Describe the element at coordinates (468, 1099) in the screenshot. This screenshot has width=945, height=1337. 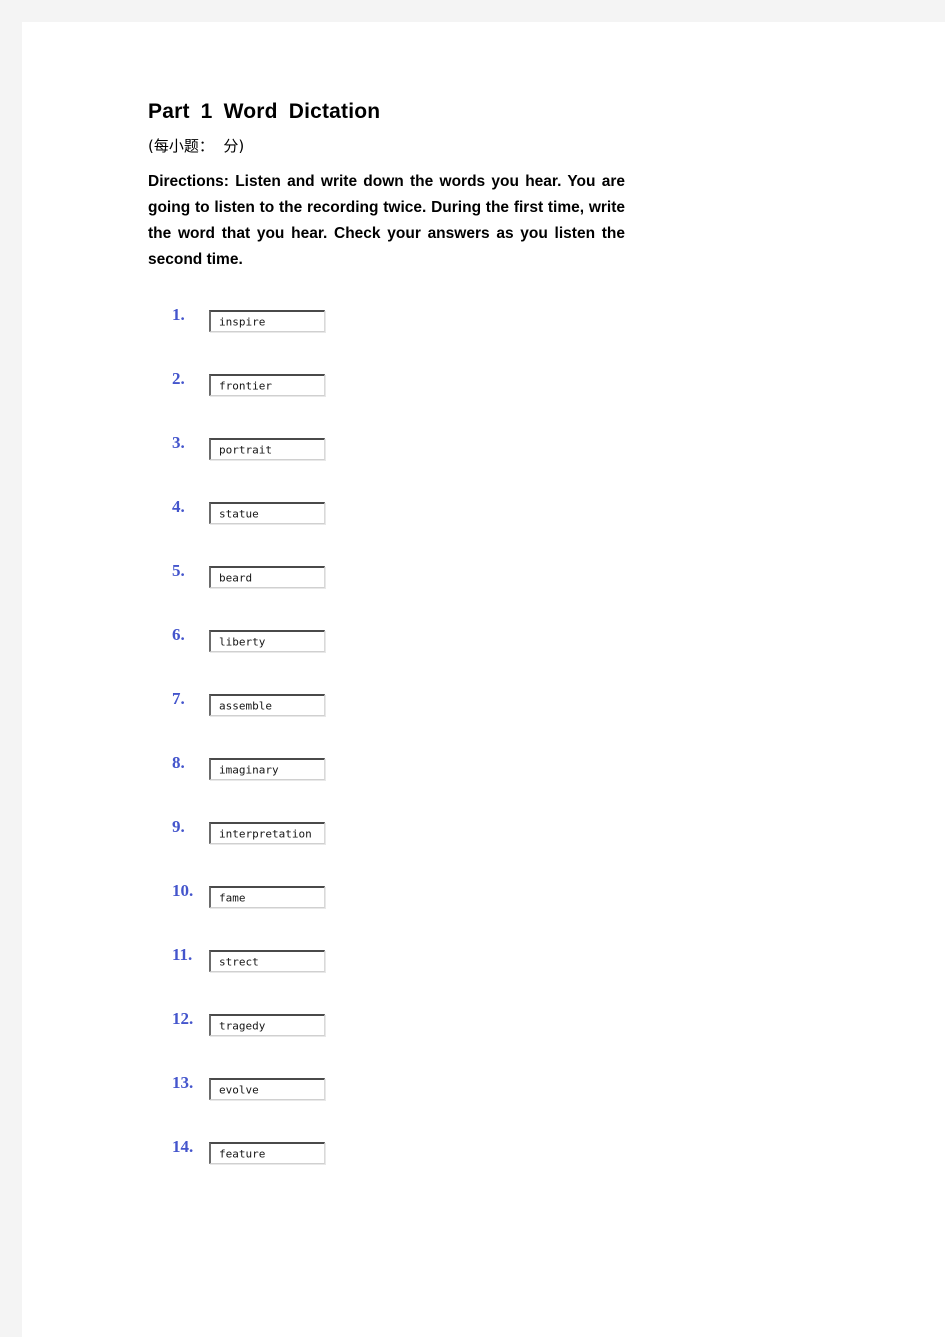
I see `dictation-item: 13. evolve` at that location.